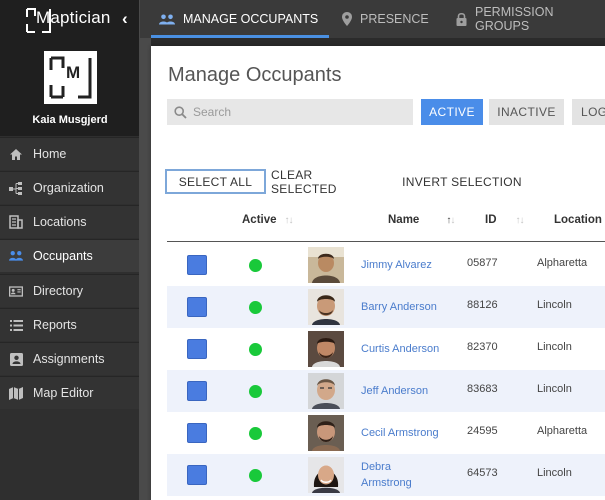 The height and width of the screenshot is (500, 605). I want to click on column-header-active: Active ↑↓, so click(268, 220).